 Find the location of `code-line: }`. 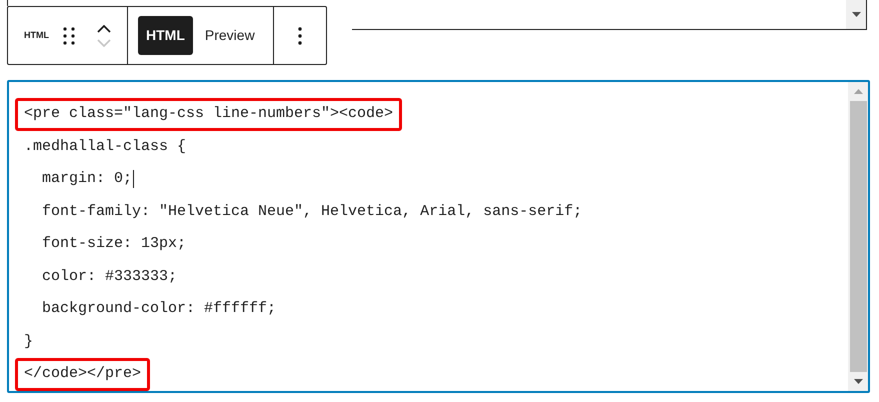

code-line: } is located at coordinates (28, 342).